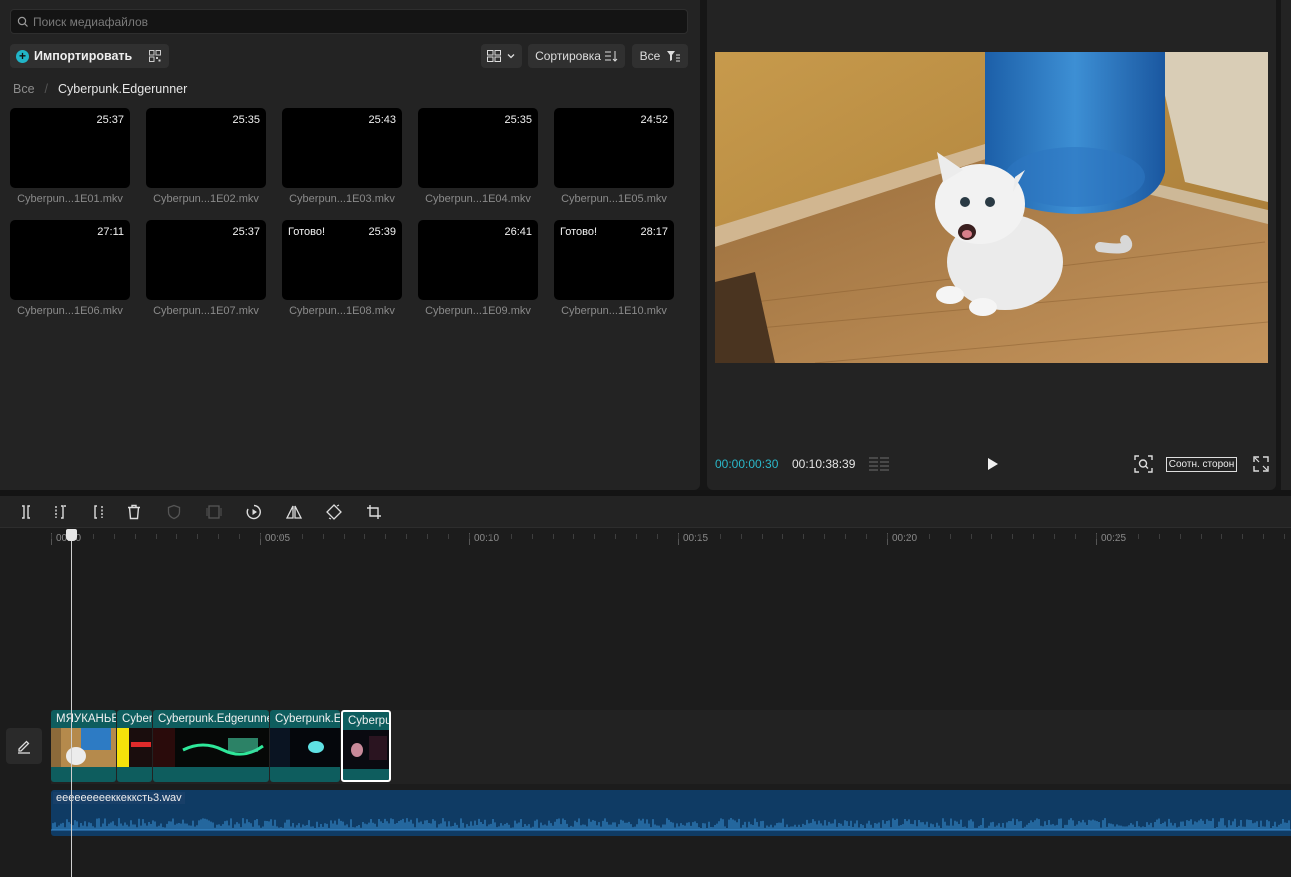 This screenshot has height=877, width=1291. I want to click on timeline-clip-selected: Cyberpunk, so click(366, 746).